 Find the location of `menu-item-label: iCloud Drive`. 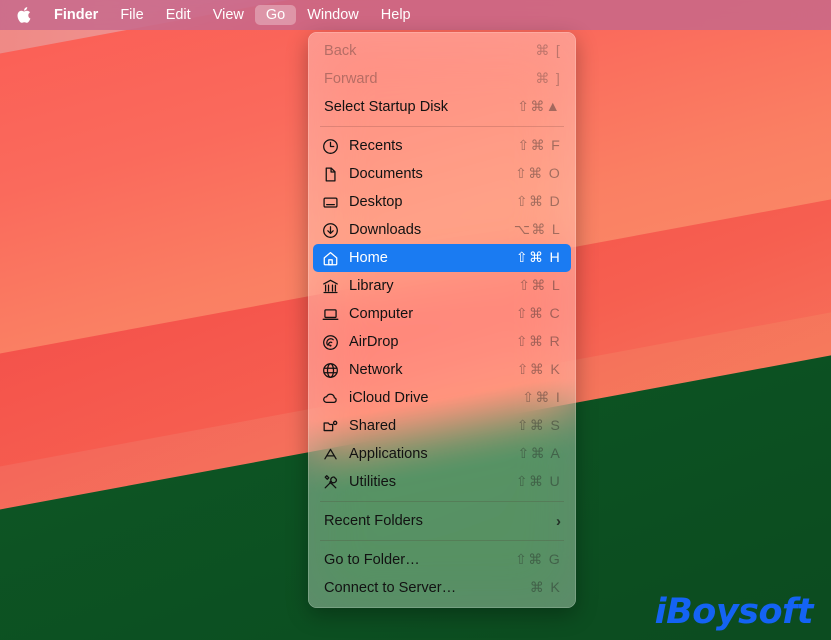

menu-item-label: iCloud Drive is located at coordinates (389, 398).